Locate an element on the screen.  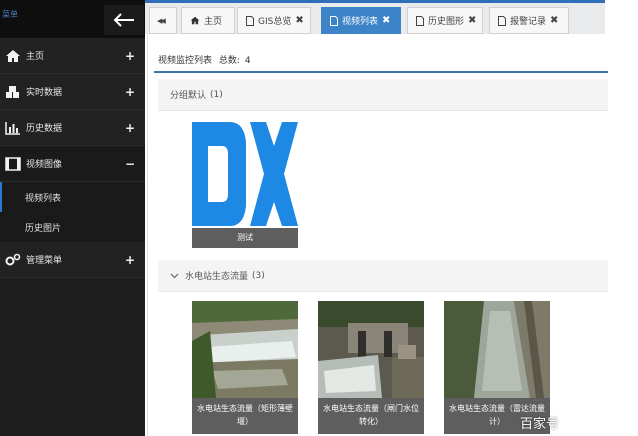
tab-bar: ◀◀ 主页 GIS总览 ✖ 视频列表 ✖ 历史图形 ✖ 报警记录 ✖ is located at coordinates (375, 17).